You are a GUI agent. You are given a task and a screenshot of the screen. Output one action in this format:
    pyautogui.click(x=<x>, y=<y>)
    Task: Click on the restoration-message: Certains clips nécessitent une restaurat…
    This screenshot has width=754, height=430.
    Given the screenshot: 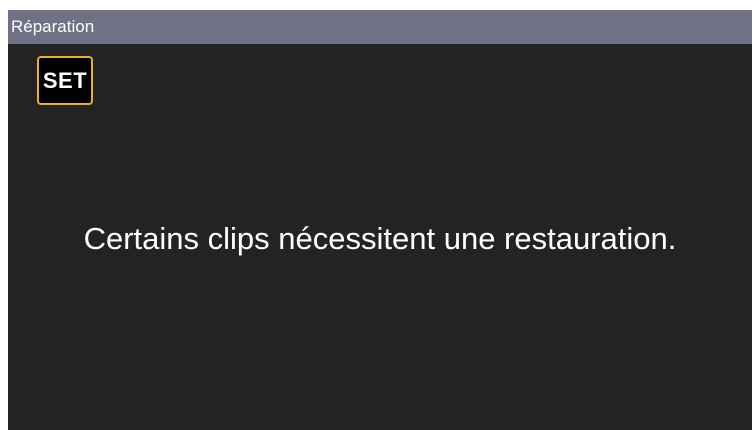 What is the action you would take?
    pyautogui.click(x=380, y=238)
    